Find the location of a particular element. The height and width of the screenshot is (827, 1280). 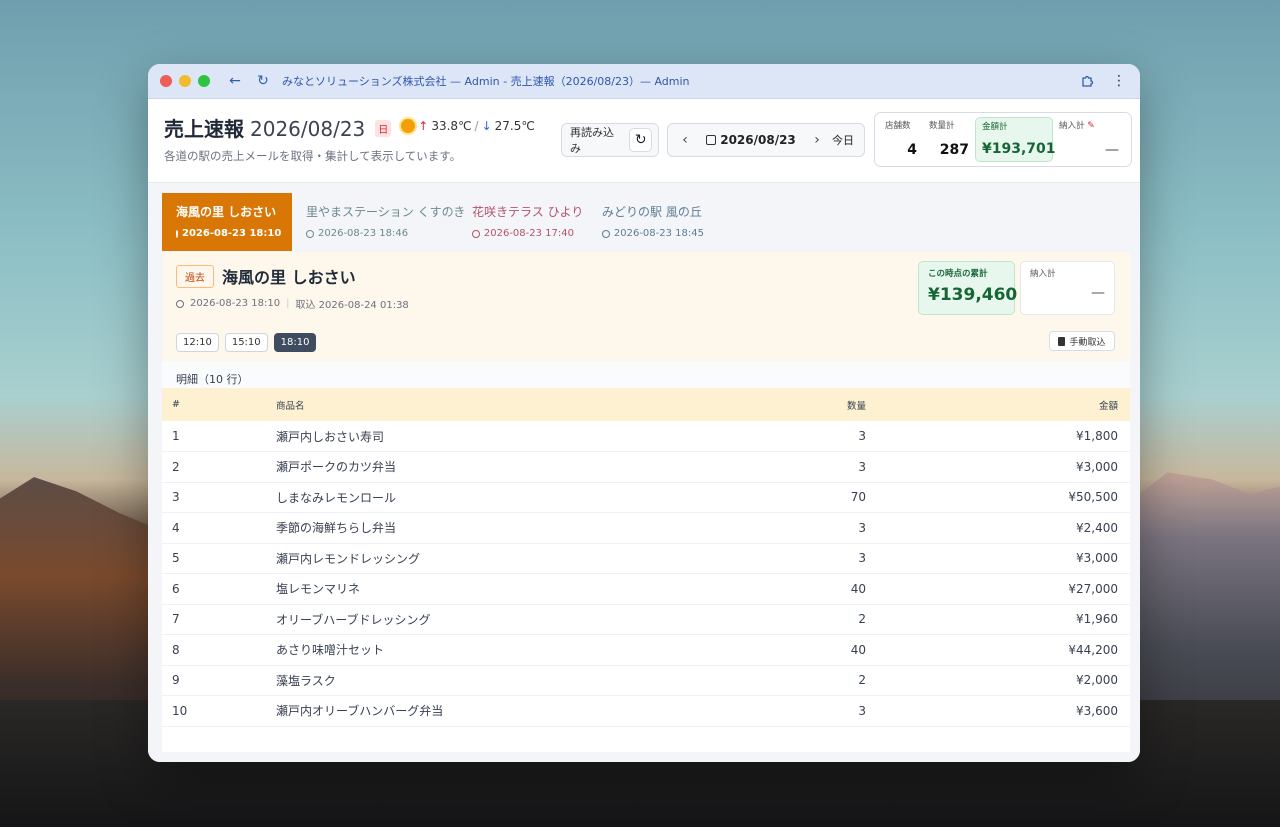

cell-product: 季節の海鮮ちらし弁当 is located at coordinates (511, 528).